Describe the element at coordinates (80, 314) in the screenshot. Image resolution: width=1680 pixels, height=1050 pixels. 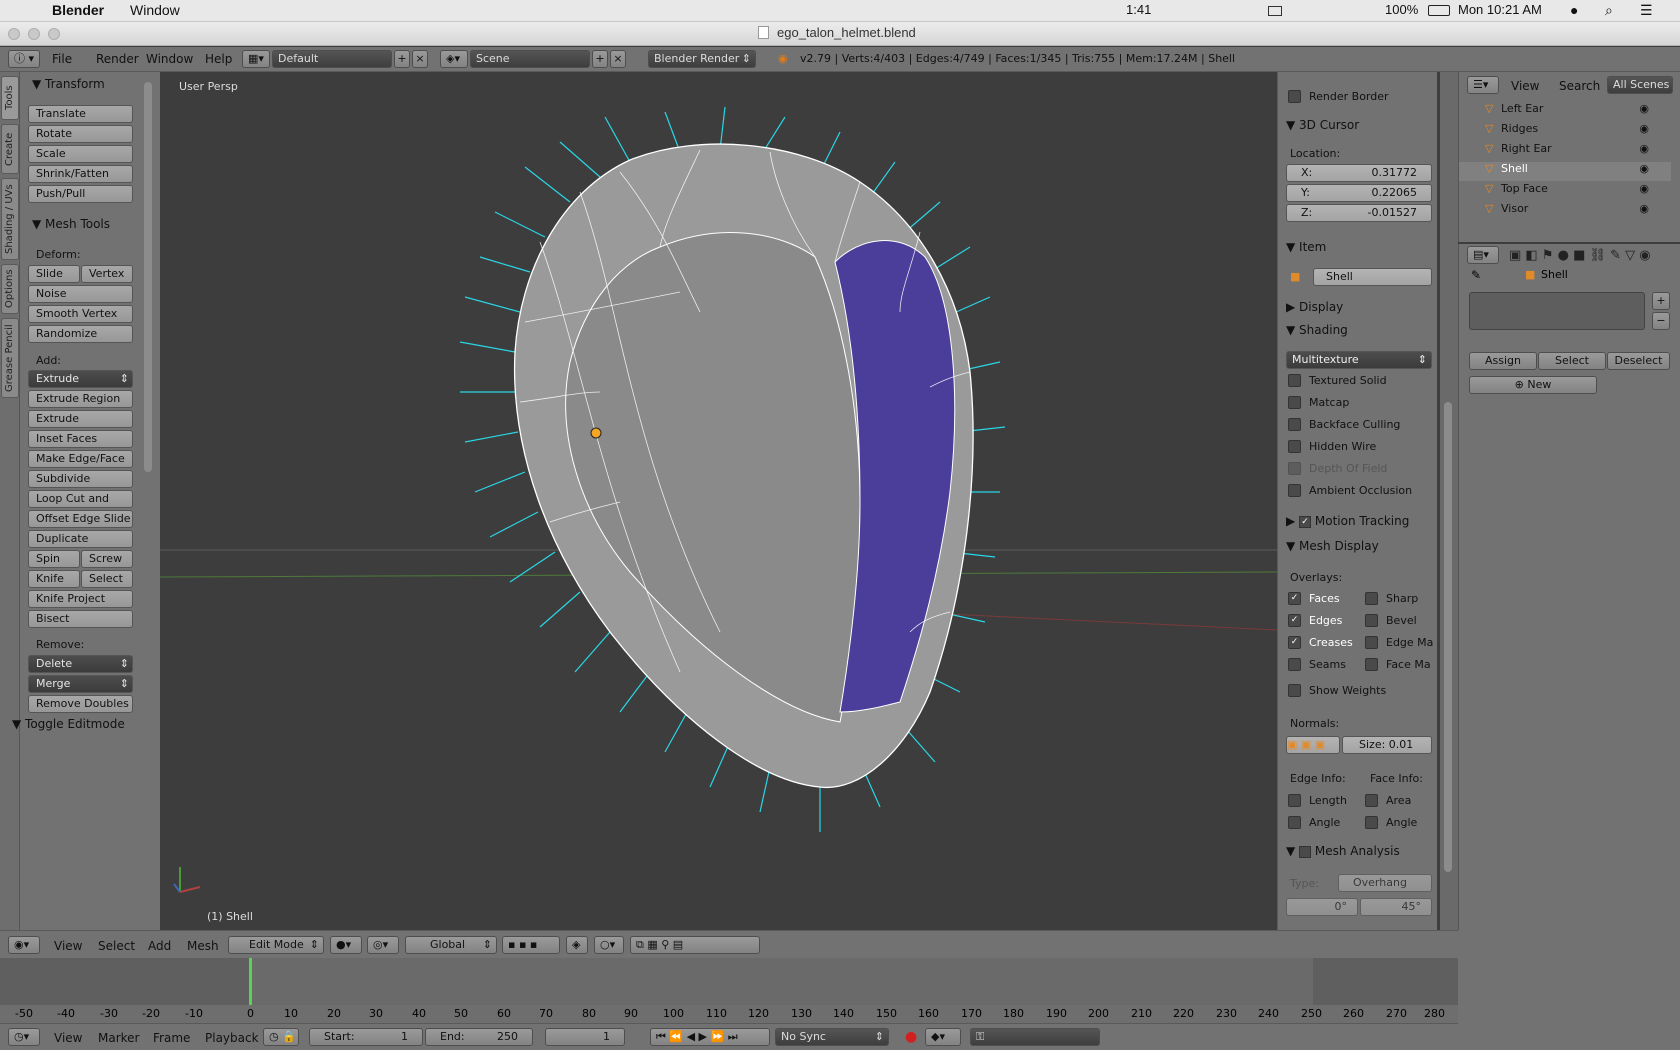
I see `smooth-vertex-button: Smooth Vertex` at that location.